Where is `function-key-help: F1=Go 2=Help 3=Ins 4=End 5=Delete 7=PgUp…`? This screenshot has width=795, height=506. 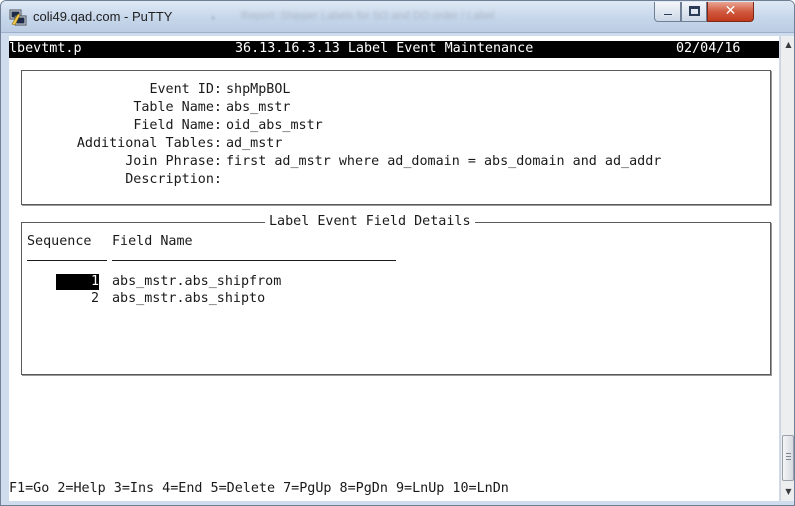
function-key-help: F1=Go 2=Help 3=Ins 4=End 5=Delete 7=PgUp… is located at coordinates (259, 488).